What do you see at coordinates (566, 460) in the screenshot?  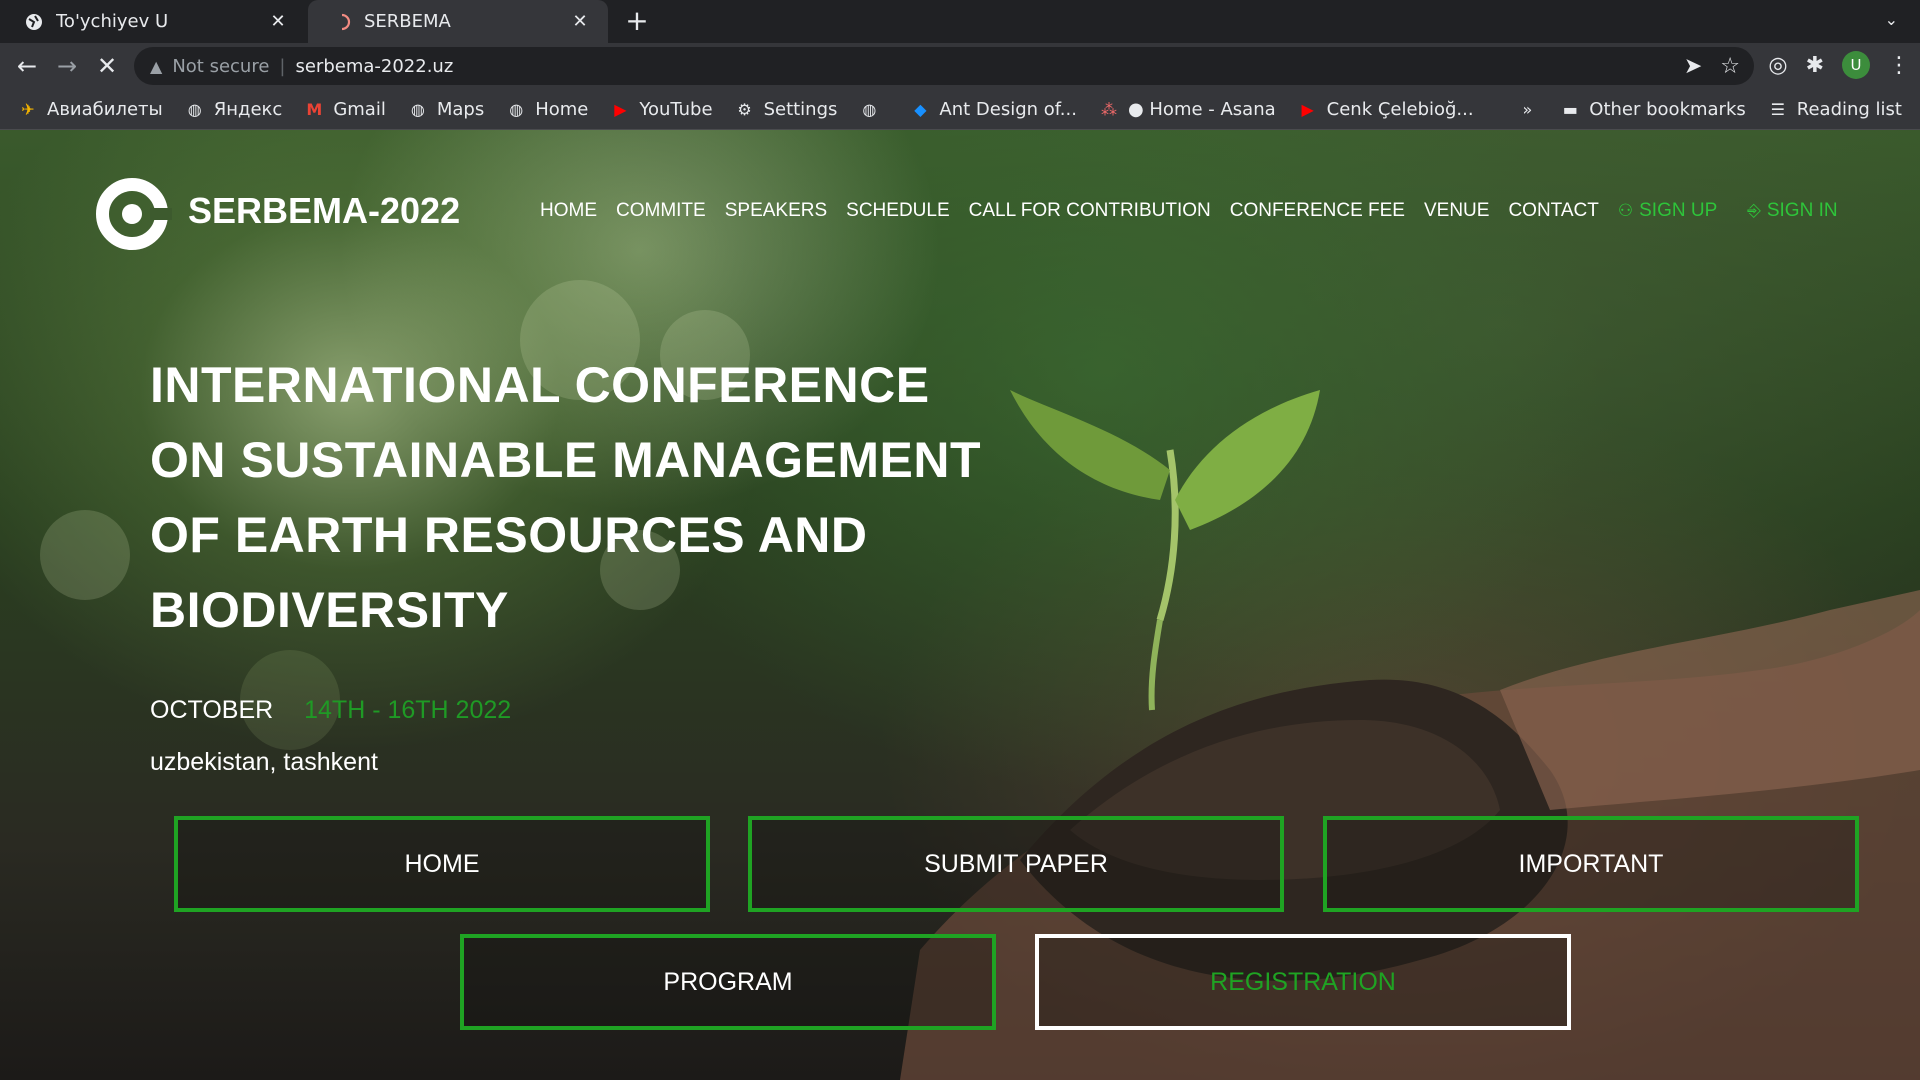 I see `hero-title-line: ON SUSTAINABLE MANAGEMENT` at bounding box center [566, 460].